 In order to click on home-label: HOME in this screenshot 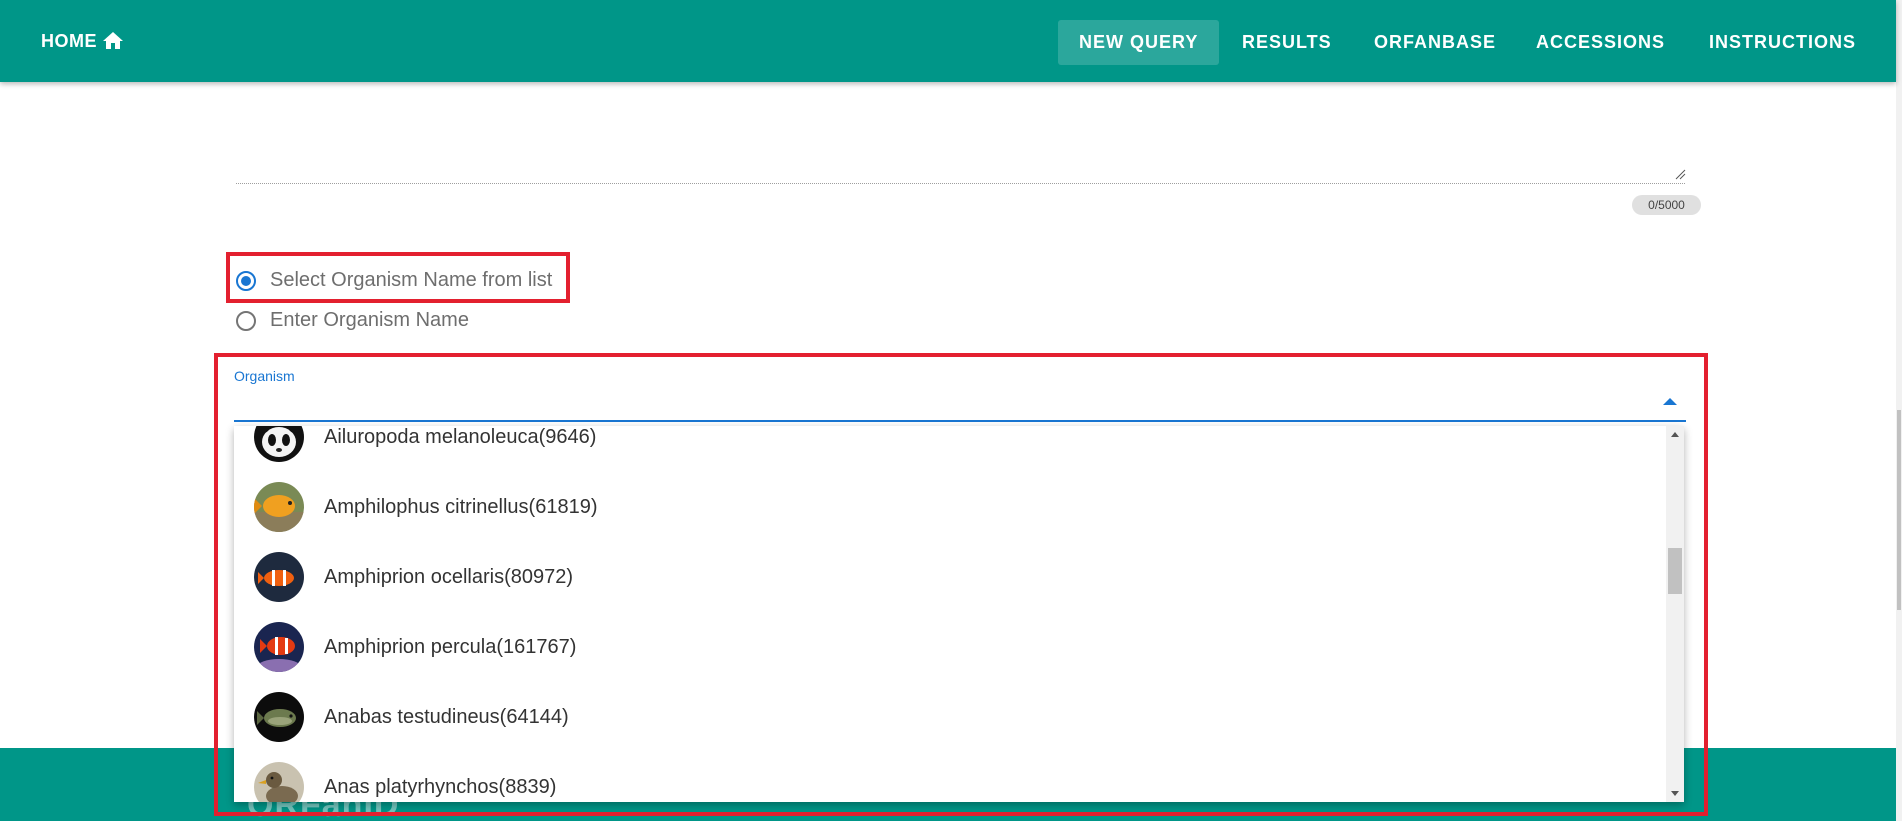, I will do `click(69, 40)`.